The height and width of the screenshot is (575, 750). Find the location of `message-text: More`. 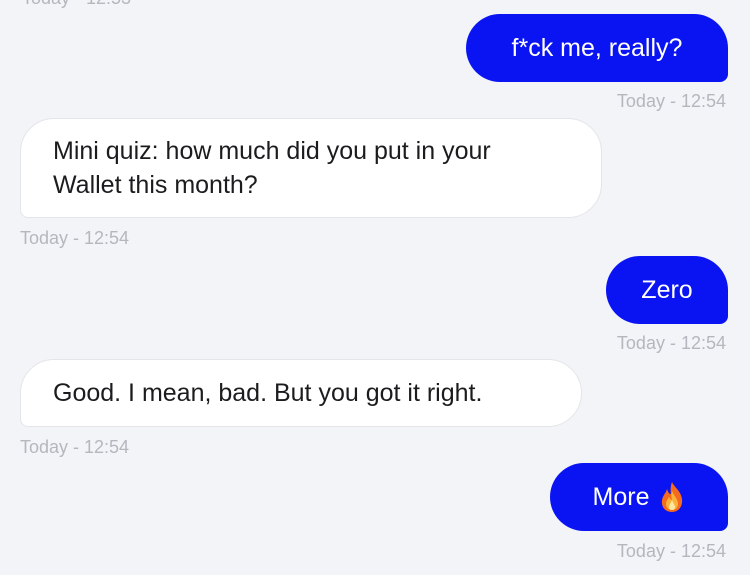

message-text: More is located at coordinates (621, 497).